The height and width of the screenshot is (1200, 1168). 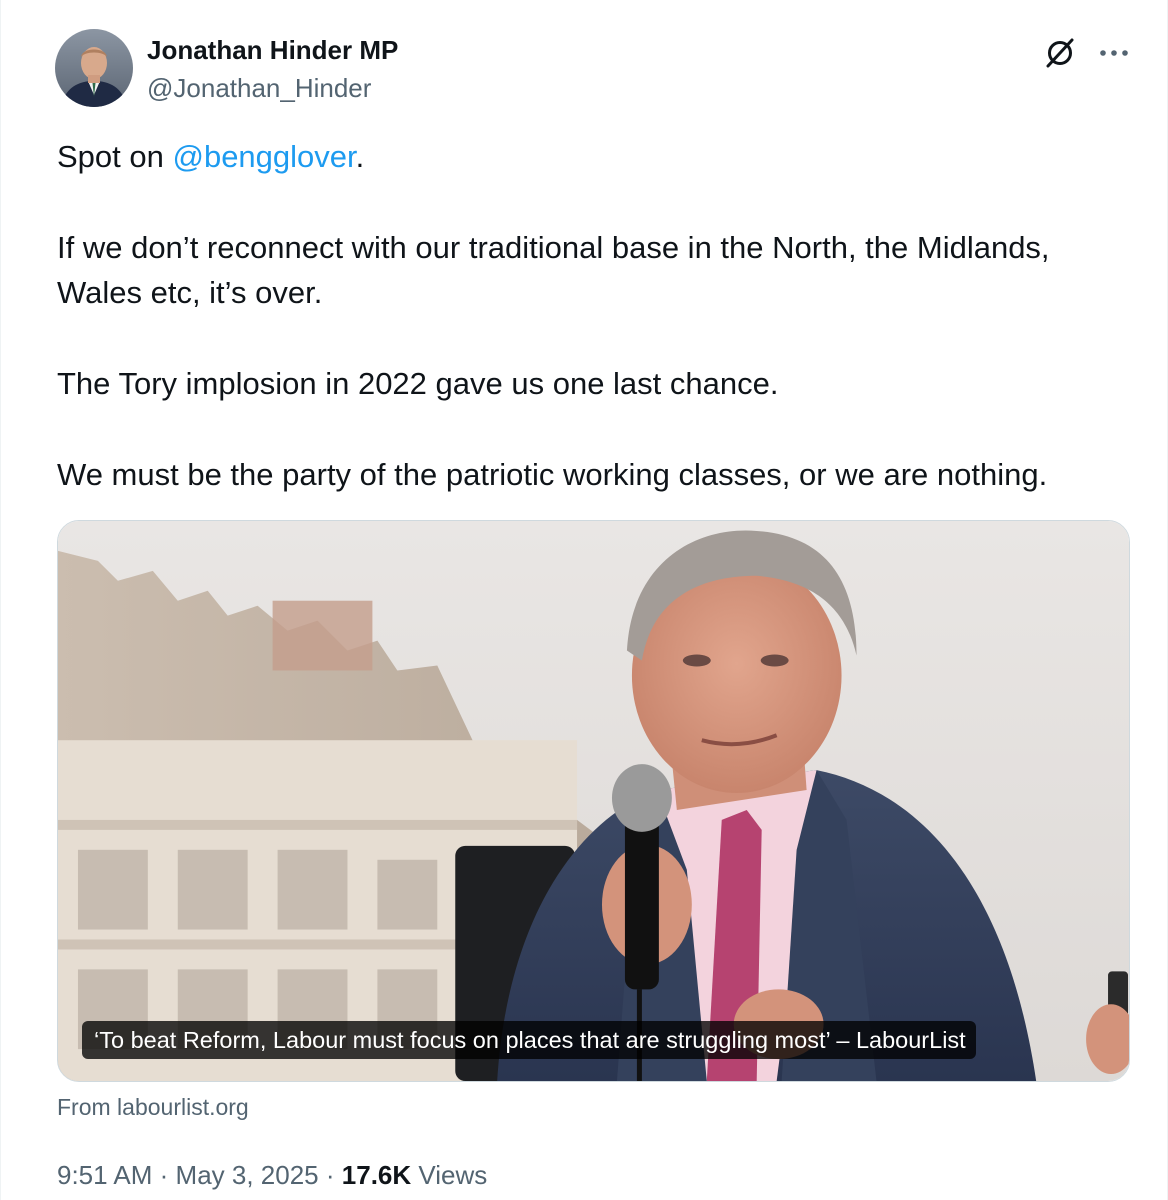 What do you see at coordinates (272, 50) in the screenshot?
I see `author-name: Jonathan Hinder MP` at bounding box center [272, 50].